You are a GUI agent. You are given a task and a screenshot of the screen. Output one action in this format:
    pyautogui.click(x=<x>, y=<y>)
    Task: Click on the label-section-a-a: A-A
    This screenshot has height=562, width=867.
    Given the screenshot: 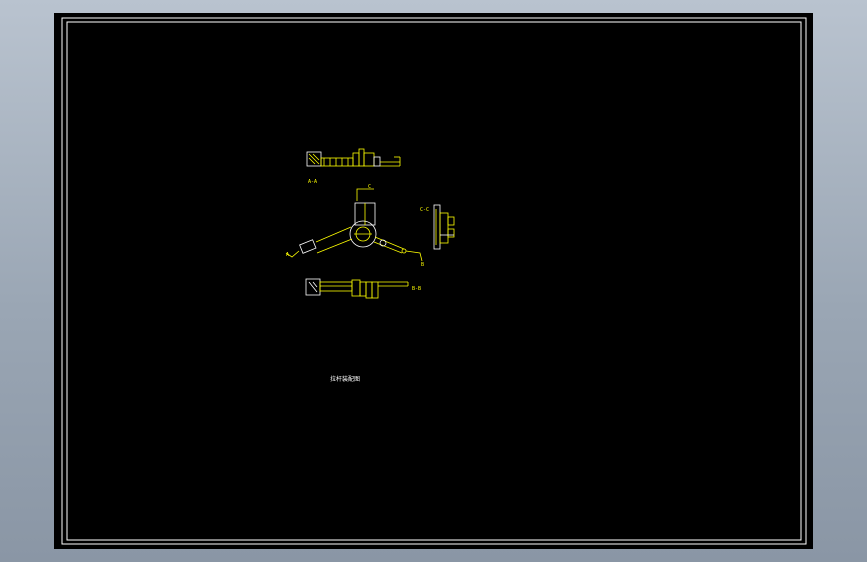 What is the action you would take?
    pyautogui.click(x=312, y=182)
    